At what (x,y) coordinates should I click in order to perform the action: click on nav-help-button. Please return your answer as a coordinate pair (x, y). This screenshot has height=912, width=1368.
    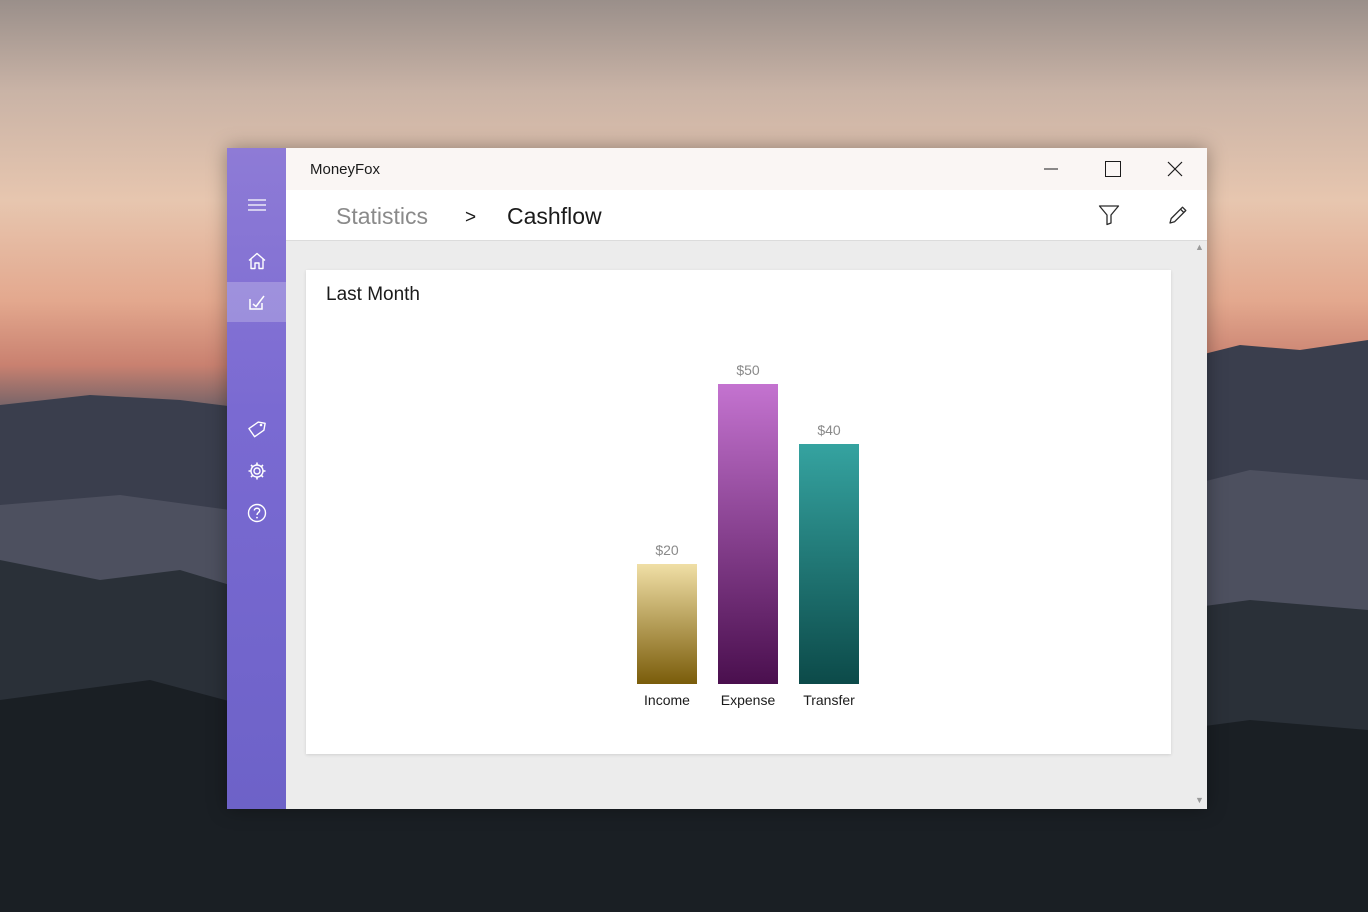
    Looking at the image, I should click on (256, 513).